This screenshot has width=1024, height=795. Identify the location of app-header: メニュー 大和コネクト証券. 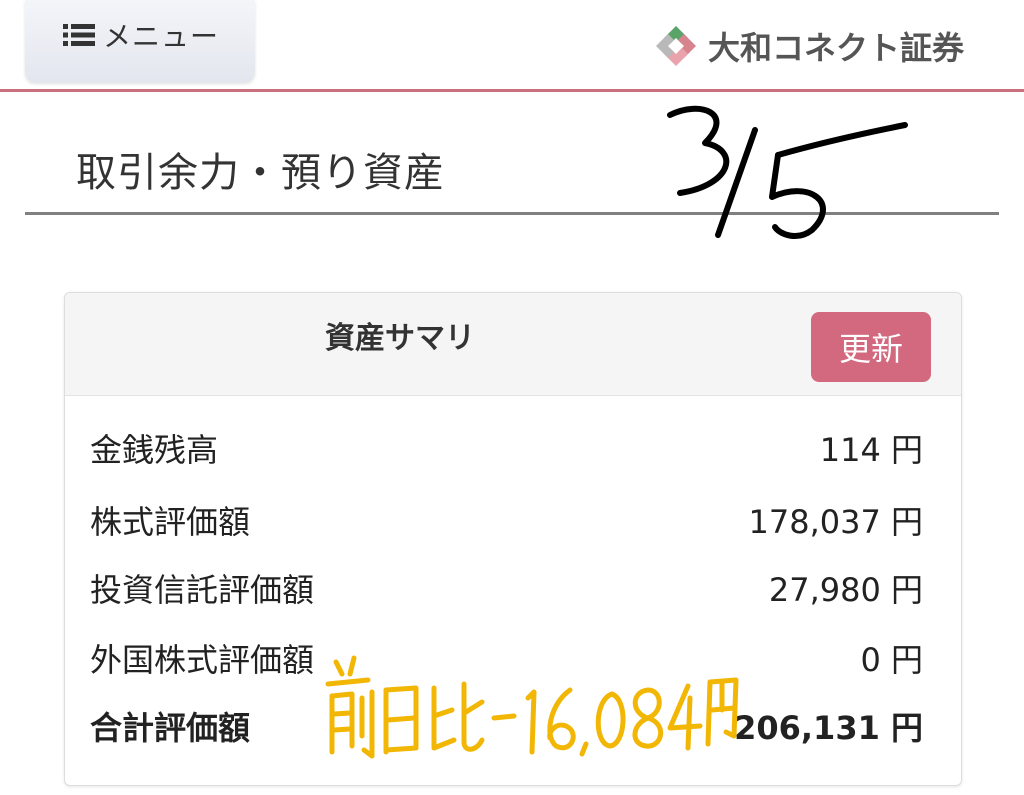
(512, 45).